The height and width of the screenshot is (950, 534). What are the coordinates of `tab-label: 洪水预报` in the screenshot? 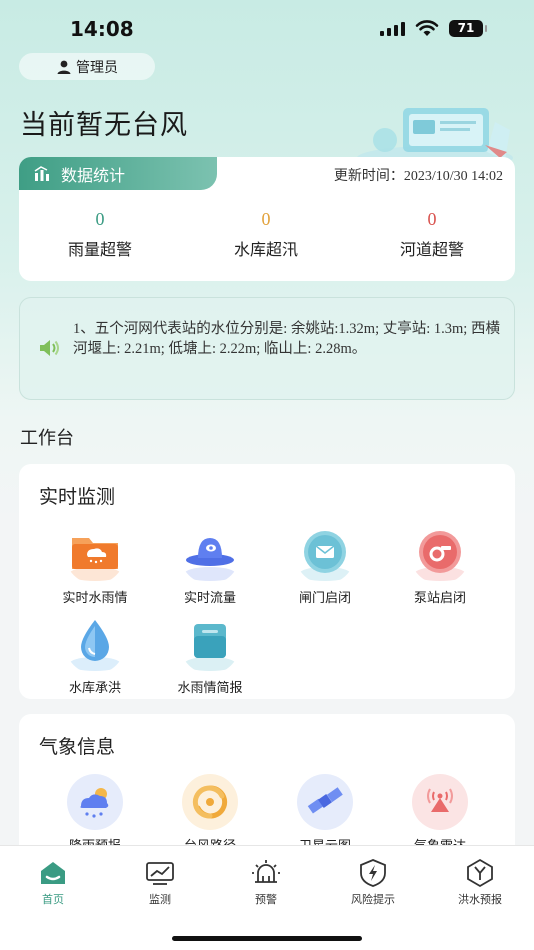 It's located at (480, 899).